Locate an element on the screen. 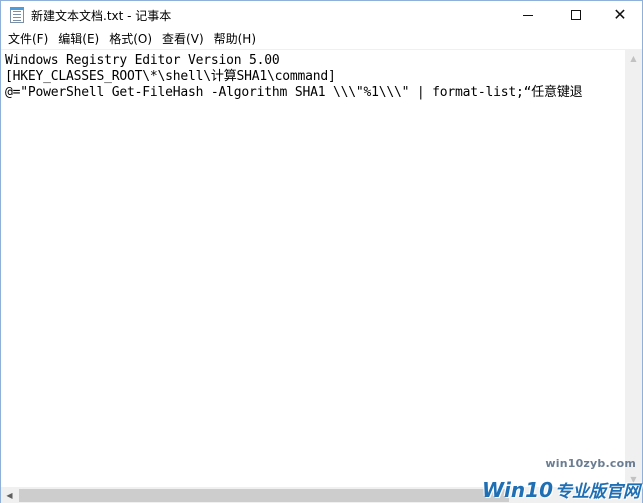  menu-help: 帮助(H) is located at coordinates (235, 39).